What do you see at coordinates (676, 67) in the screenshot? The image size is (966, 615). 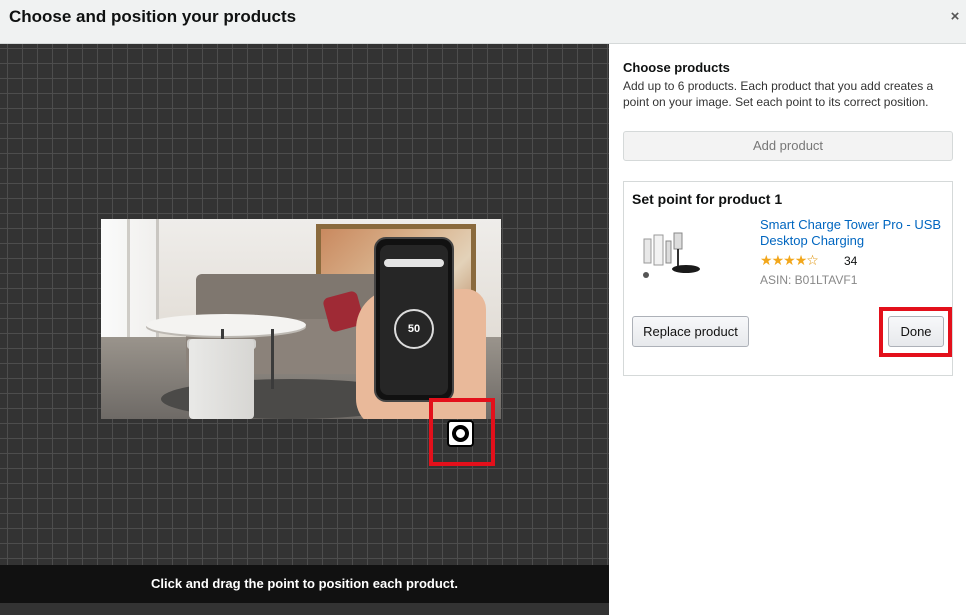 I see `choose-products-heading: Choose products` at bounding box center [676, 67].